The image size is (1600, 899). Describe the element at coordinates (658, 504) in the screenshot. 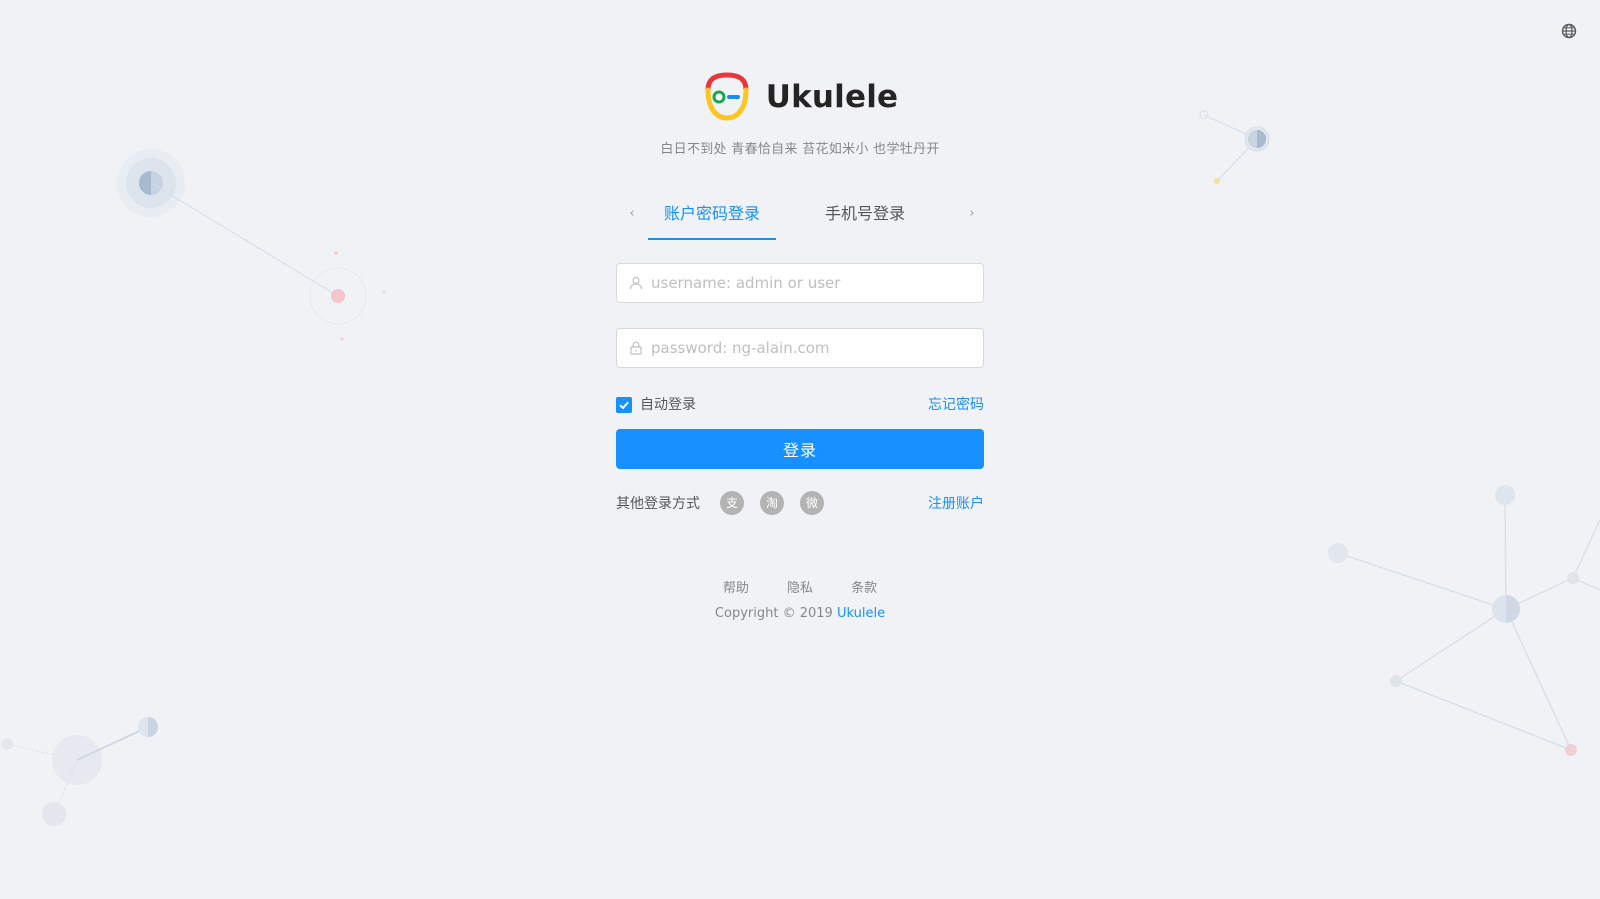

I see `other-login-label: 其他登录方式` at that location.